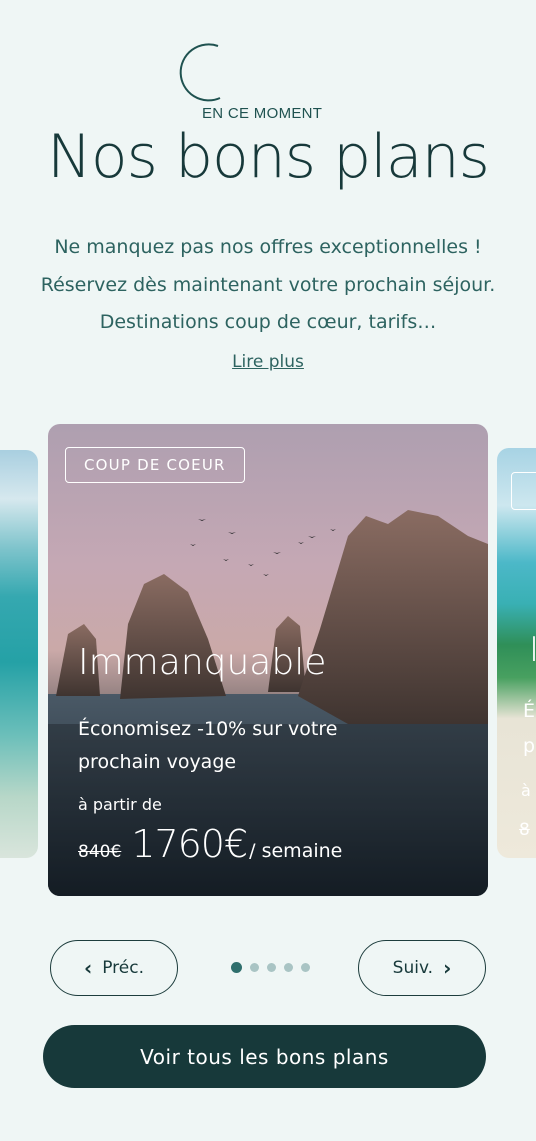 The image size is (536, 1141). Describe the element at coordinates (447, 968) in the screenshot. I see `chevron-right-icon: ›` at that location.